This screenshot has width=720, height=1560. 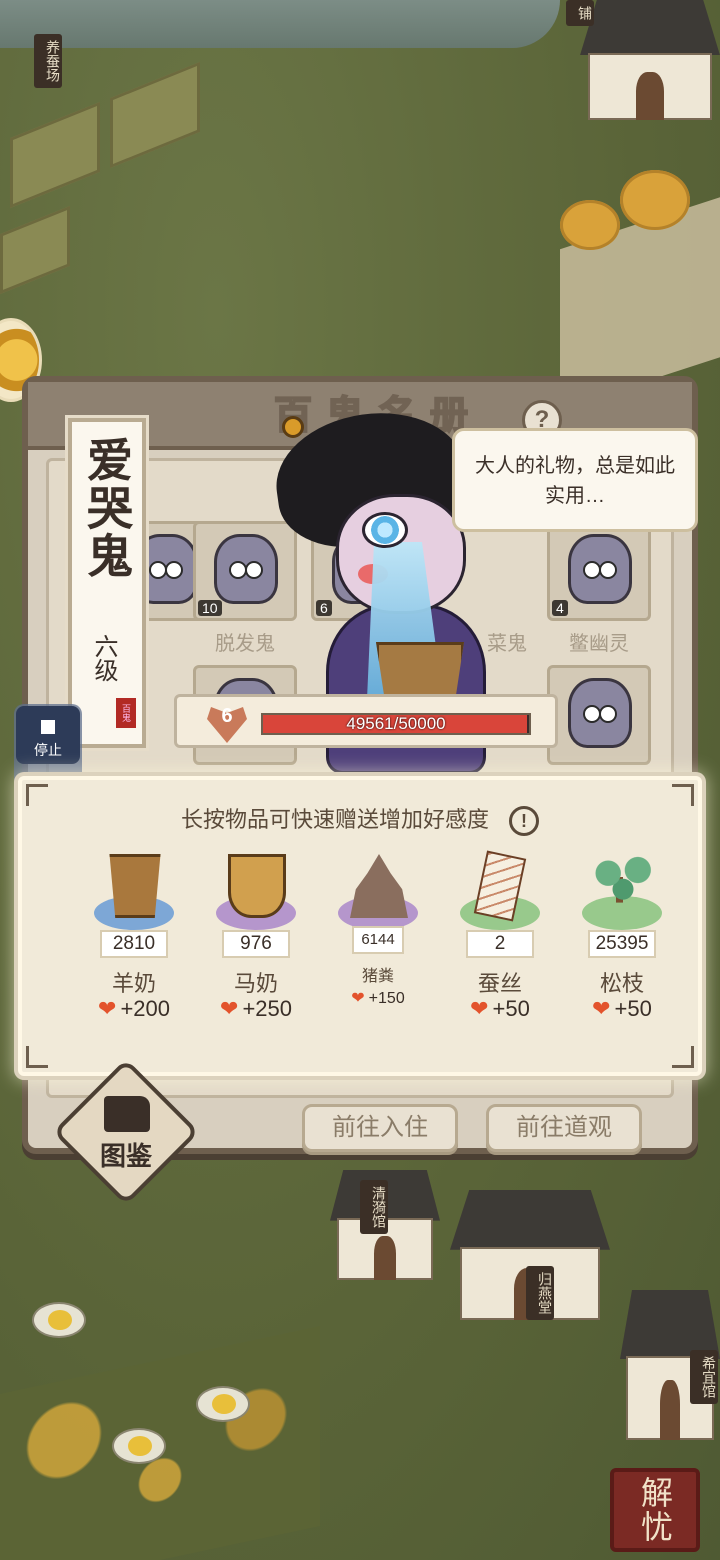 I want to click on affection-level: 6, so click(x=227, y=716).